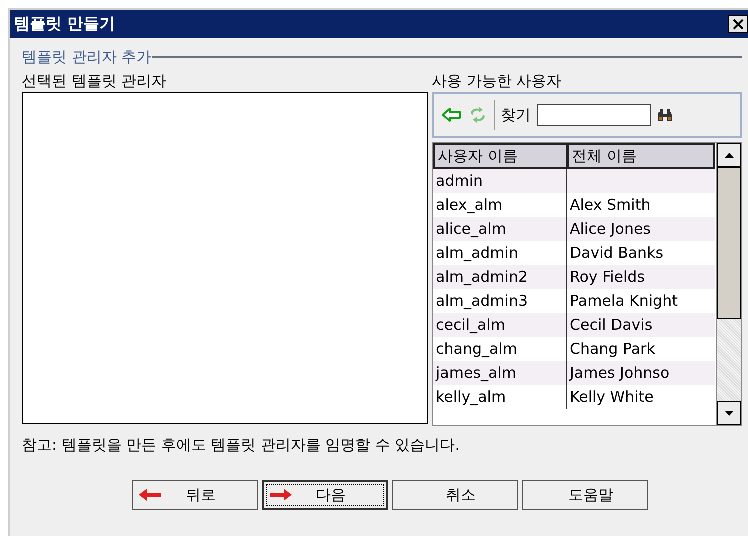  I want to click on table-cell-text: James Johnso, so click(619, 373).